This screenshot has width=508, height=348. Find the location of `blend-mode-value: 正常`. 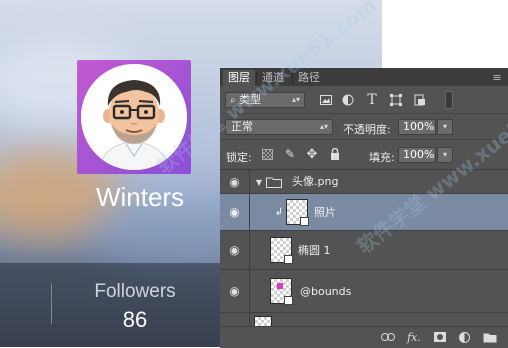

blend-mode-value: 正常 is located at coordinates (242, 126).